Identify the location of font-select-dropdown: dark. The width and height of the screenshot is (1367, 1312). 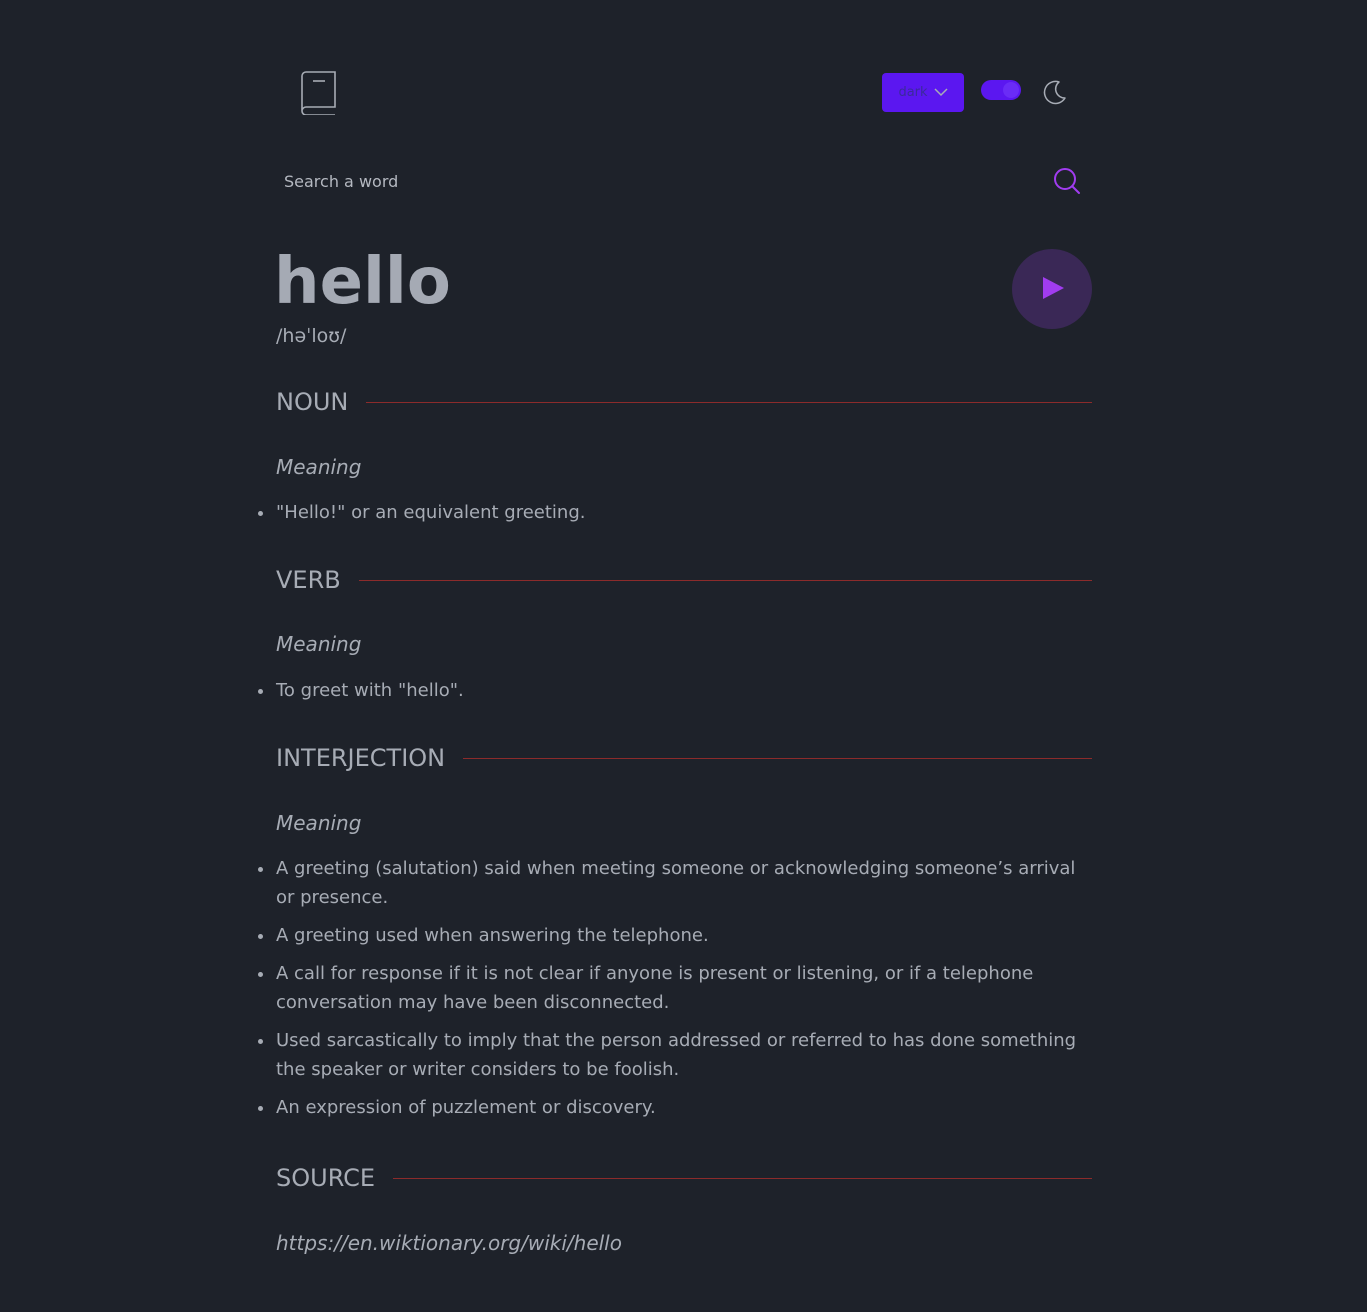
(923, 92).